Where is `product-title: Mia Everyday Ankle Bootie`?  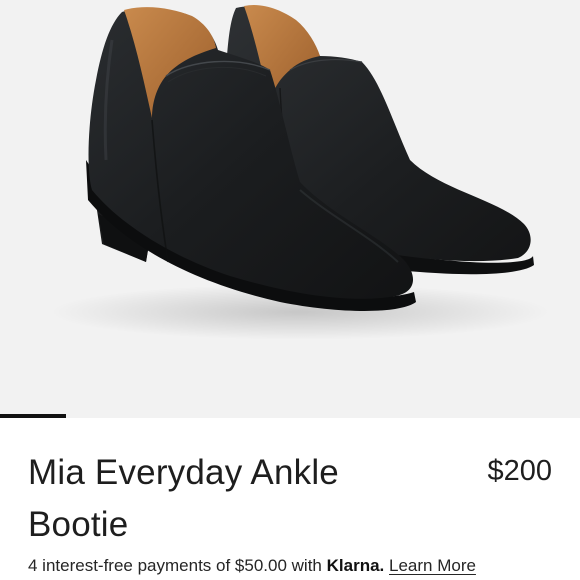
product-title: Mia Everyday Ankle Bootie is located at coordinates (183, 498).